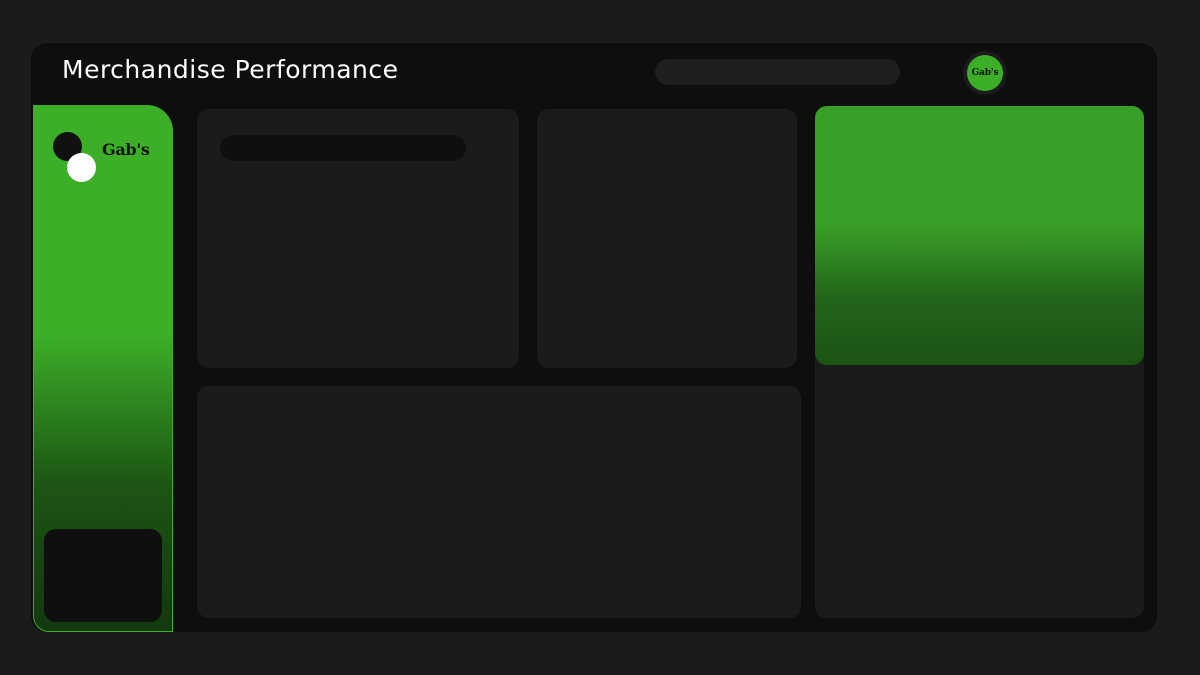  What do you see at coordinates (358, 238) in the screenshot?
I see `card-top-left` at bounding box center [358, 238].